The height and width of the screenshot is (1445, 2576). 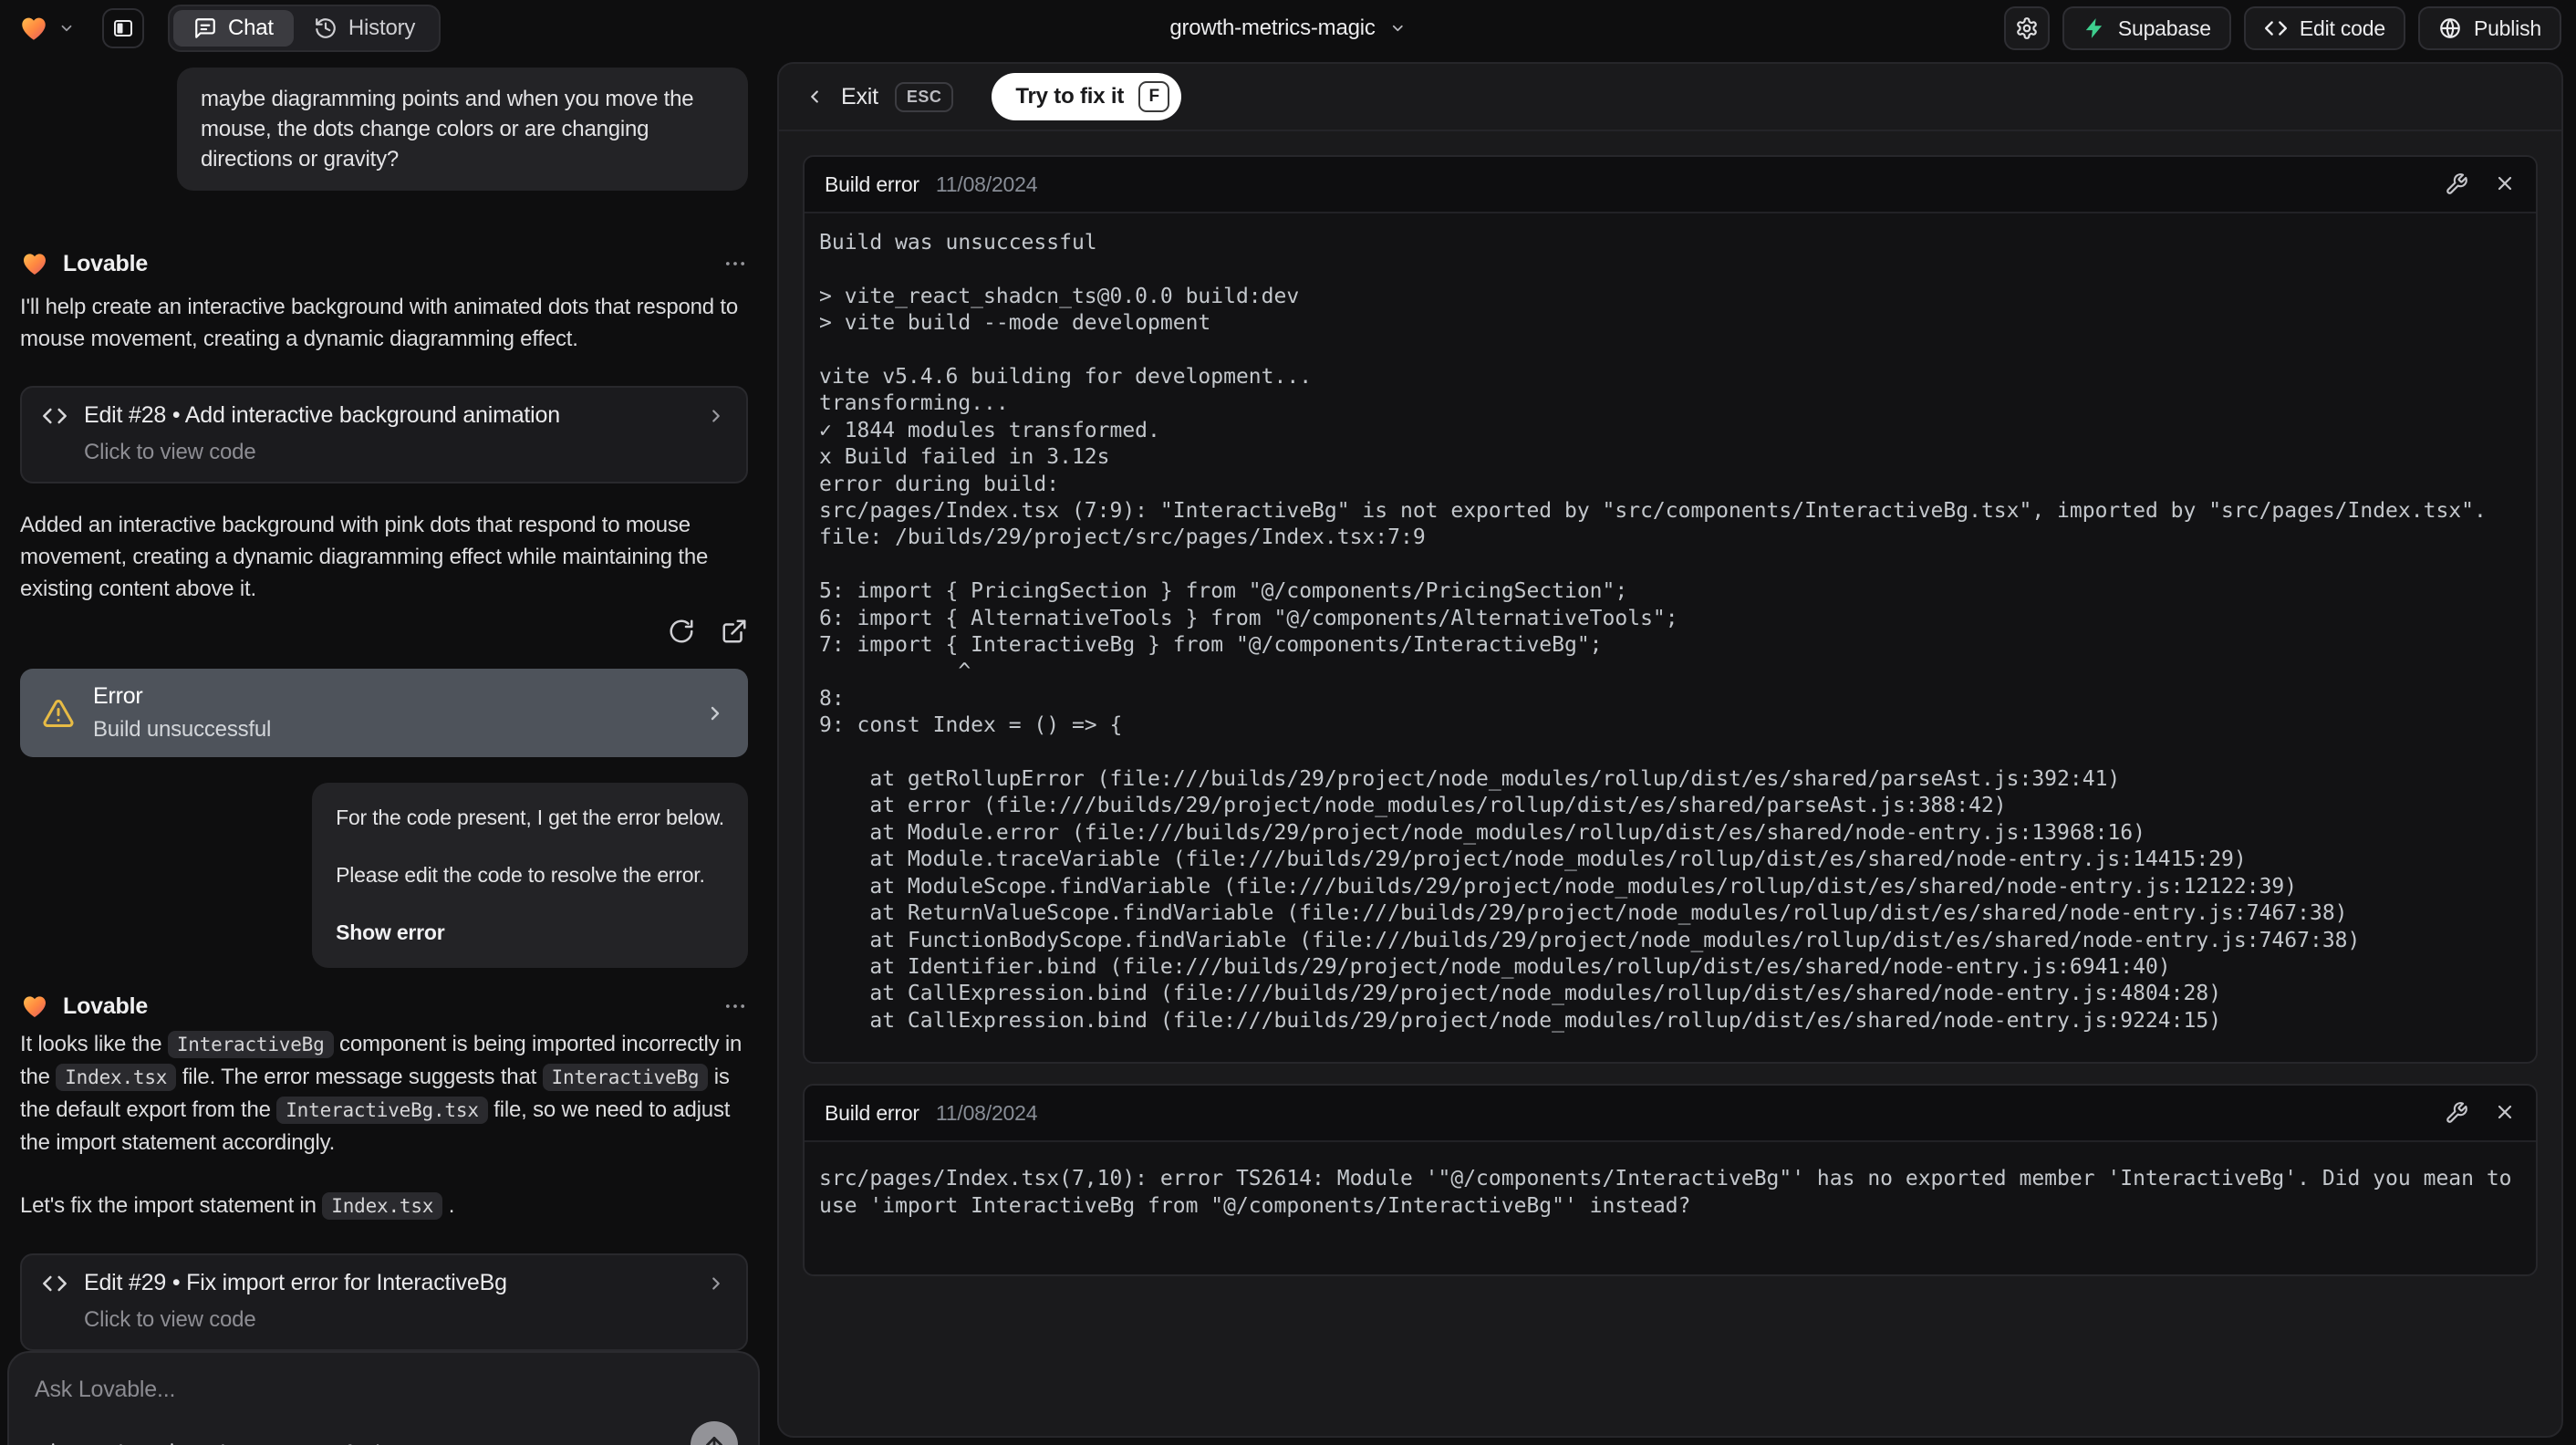 I want to click on tab-chat: Chat, so click(x=233, y=28).